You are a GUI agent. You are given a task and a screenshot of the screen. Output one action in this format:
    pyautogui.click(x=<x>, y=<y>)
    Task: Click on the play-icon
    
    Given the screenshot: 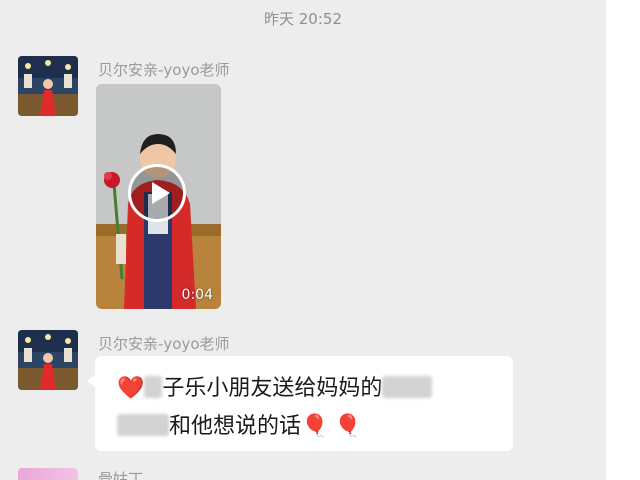 What is the action you would take?
    pyautogui.click(x=157, y=193)
    